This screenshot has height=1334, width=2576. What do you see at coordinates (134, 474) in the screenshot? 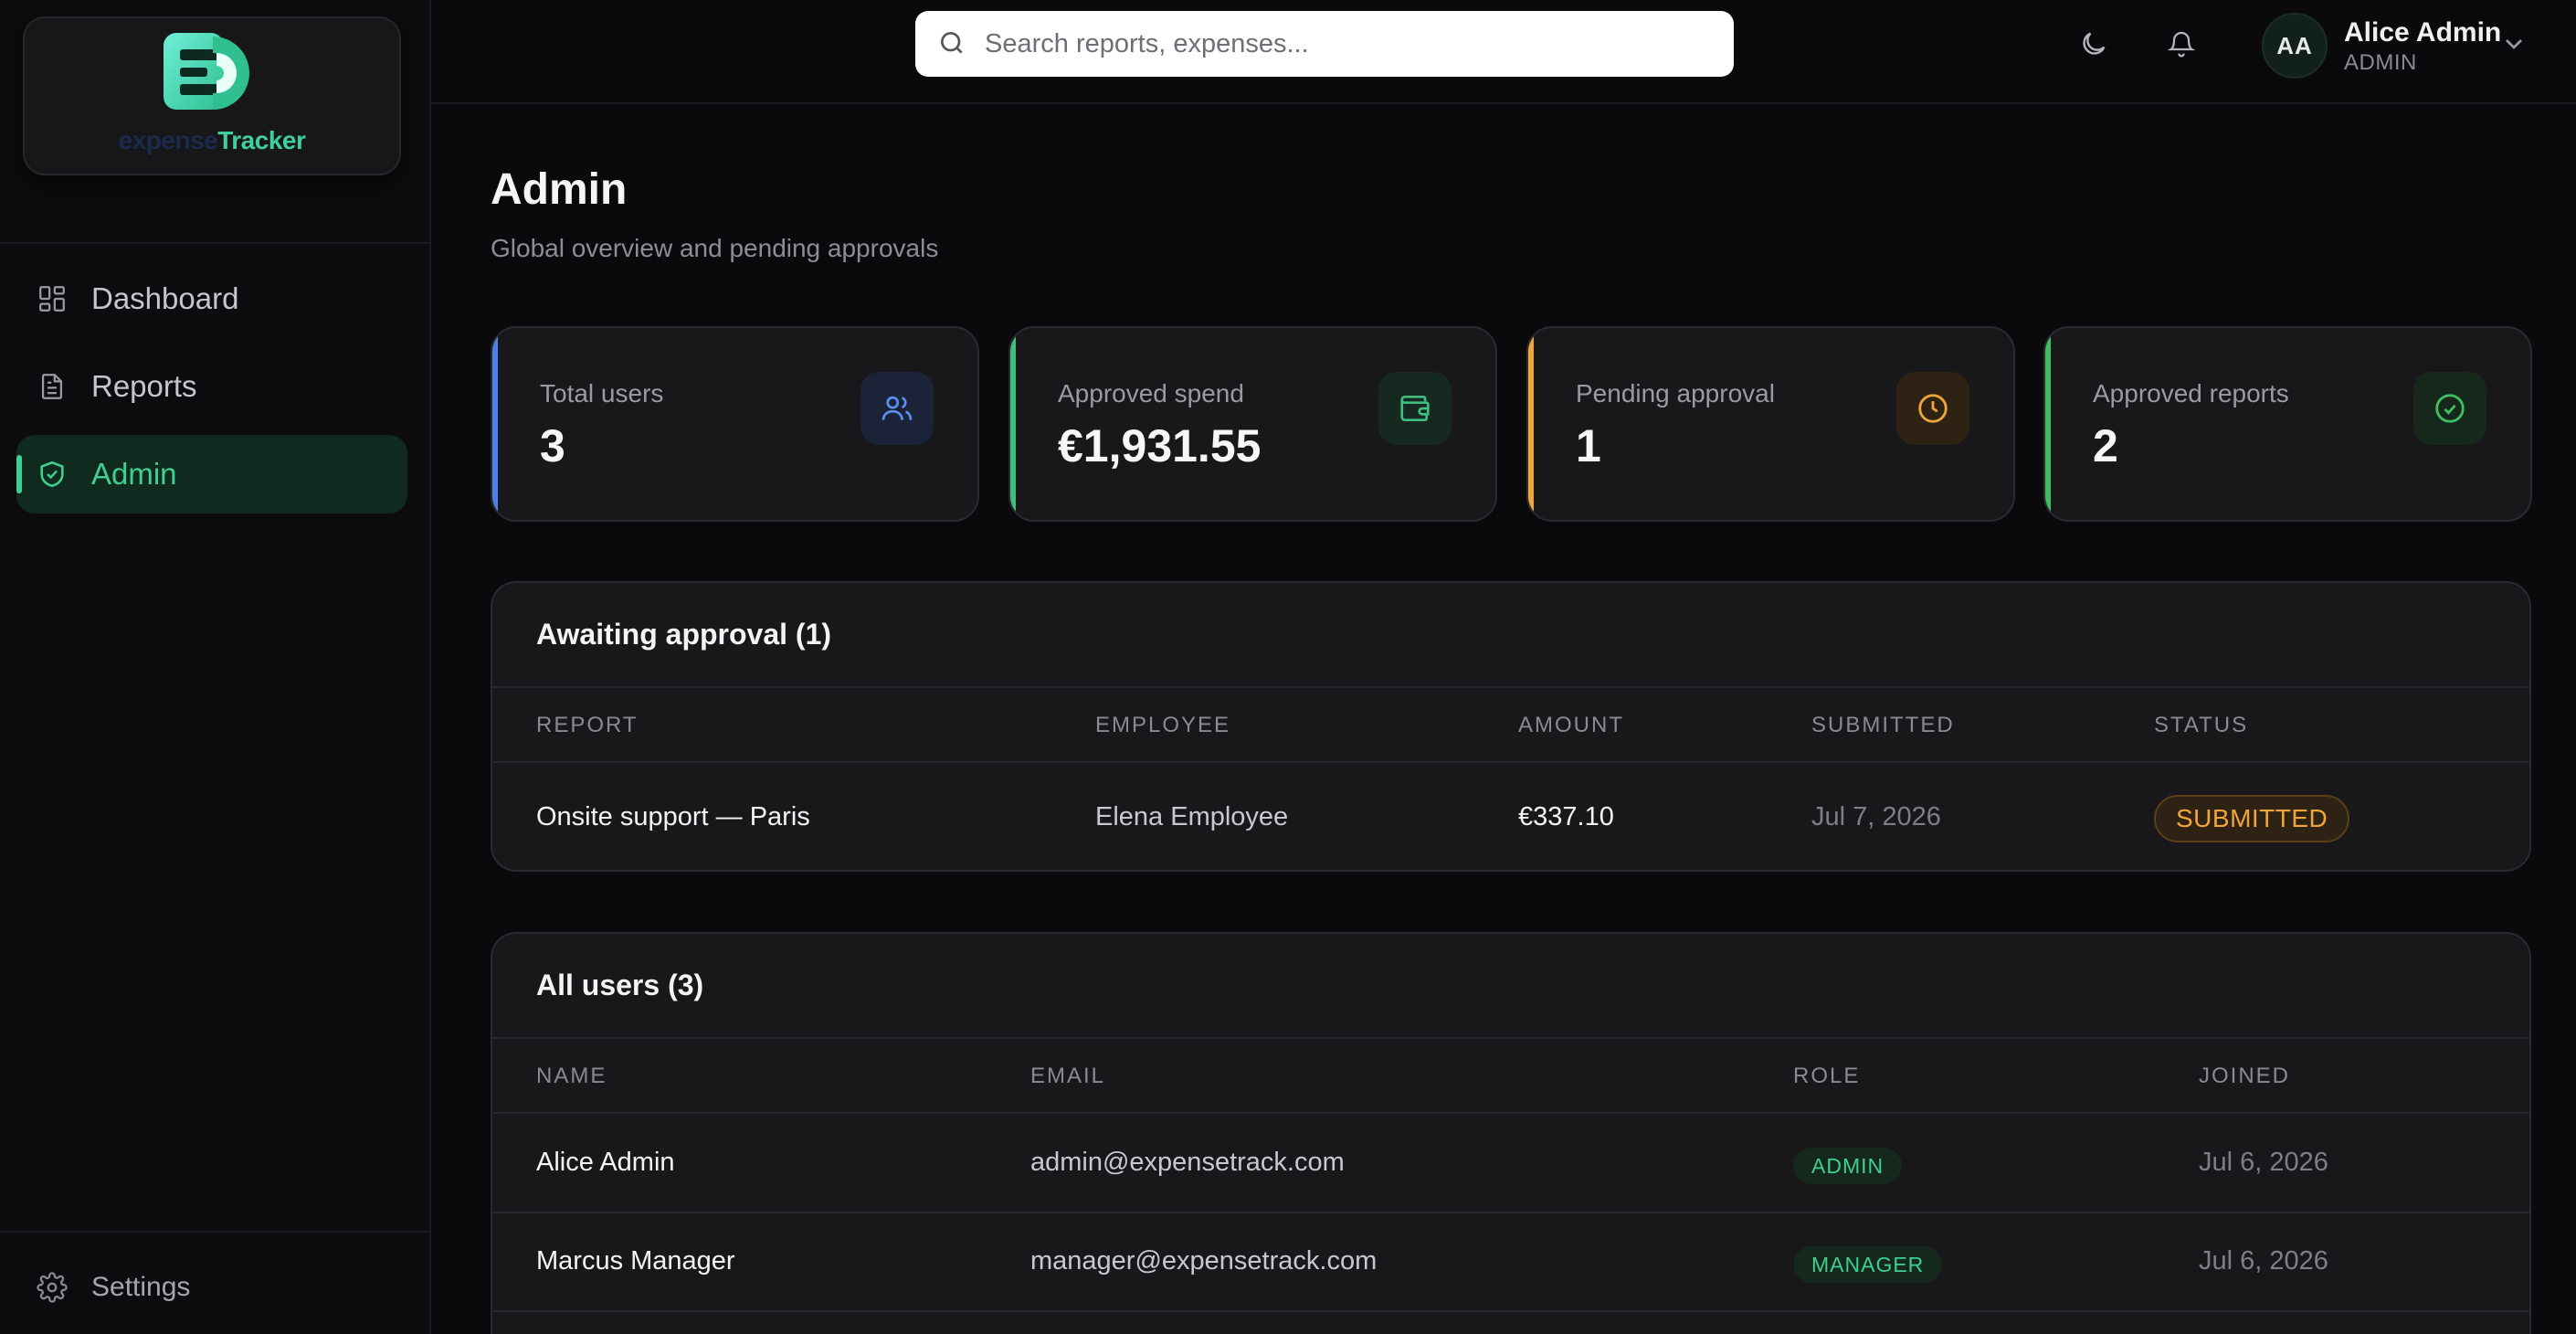
I see `sidebar-item-label: Admin` at bounding box center [134, 474].